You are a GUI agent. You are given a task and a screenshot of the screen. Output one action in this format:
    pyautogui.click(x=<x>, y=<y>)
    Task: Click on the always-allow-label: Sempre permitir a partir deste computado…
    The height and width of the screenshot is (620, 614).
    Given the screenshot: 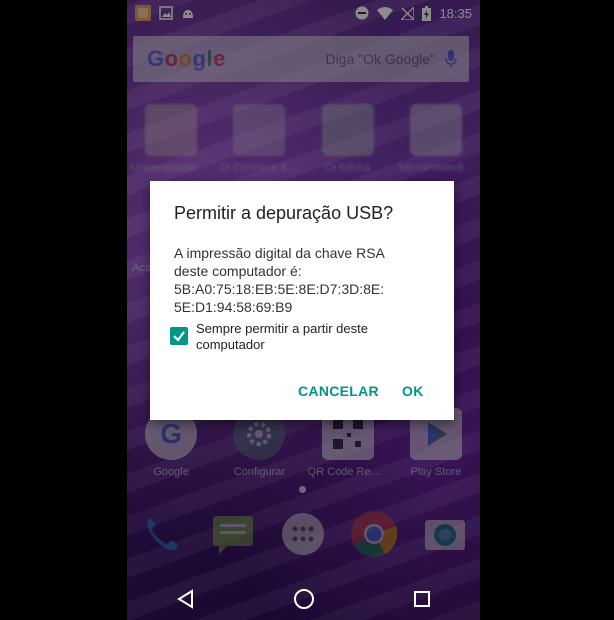 What is the action you would take?
    pyautogui.click(x=282, y=336)
    